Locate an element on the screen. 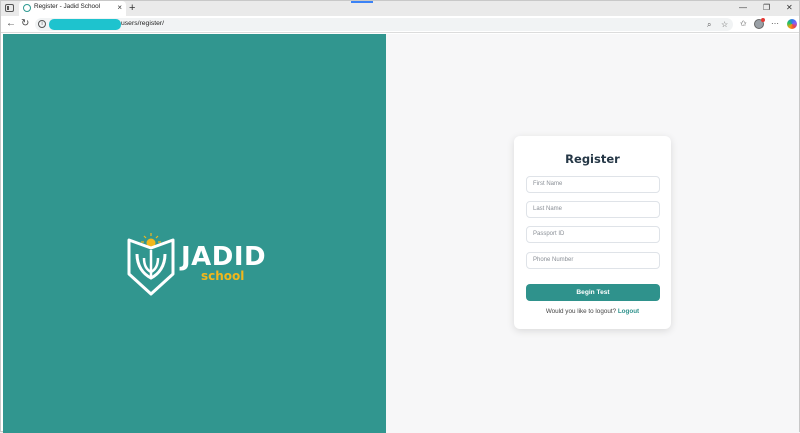 This screenshot has width=800, height=433. profile-avatar is located at coordinates (759, 23).